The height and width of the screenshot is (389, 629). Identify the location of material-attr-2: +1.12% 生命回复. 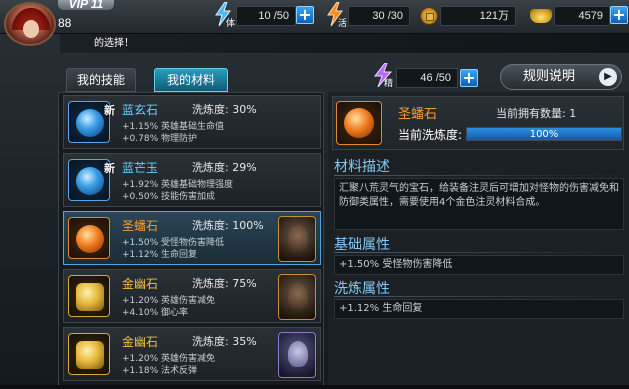
(159, 255).